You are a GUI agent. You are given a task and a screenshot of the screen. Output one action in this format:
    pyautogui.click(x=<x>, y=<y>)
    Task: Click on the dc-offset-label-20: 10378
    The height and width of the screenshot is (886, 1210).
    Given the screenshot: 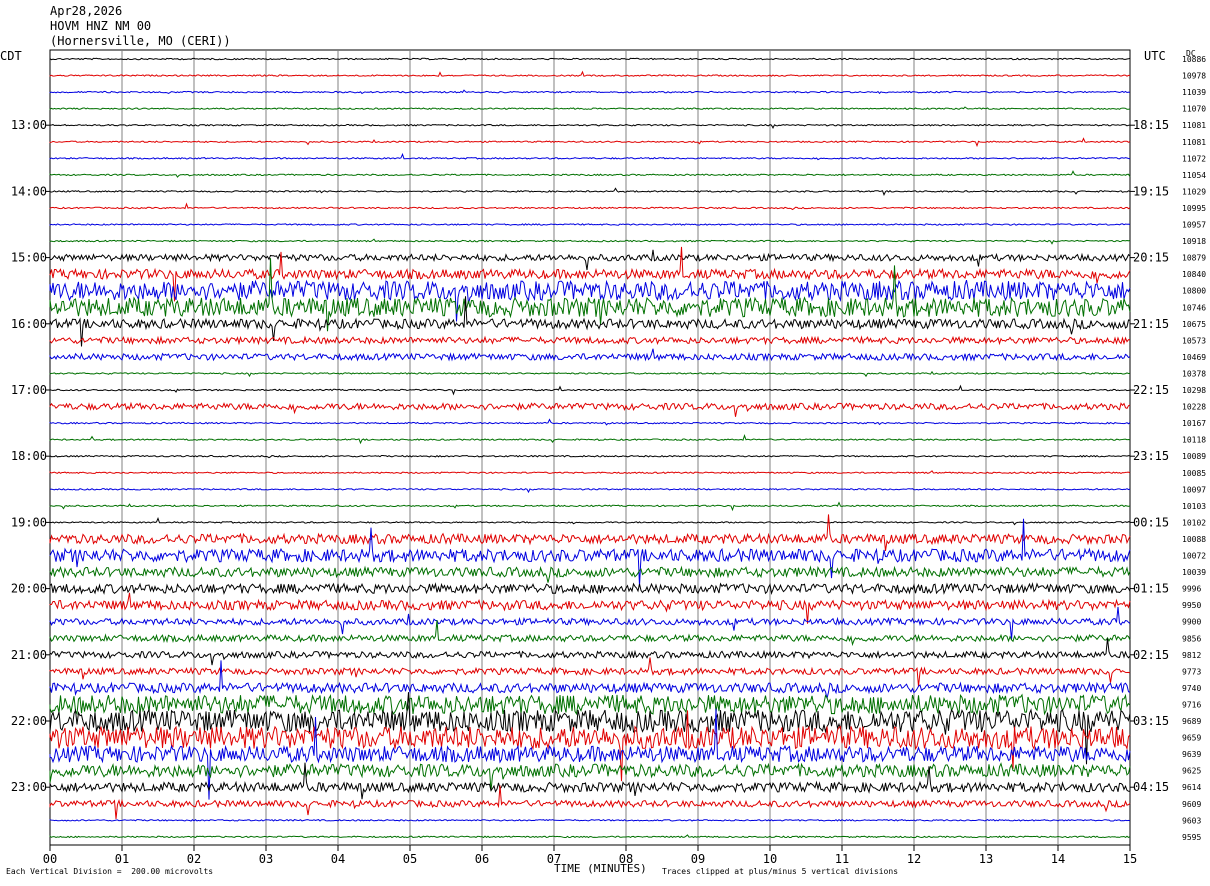 What is the action you would take?
    pyautogui.click(x=1194, y=373)
    